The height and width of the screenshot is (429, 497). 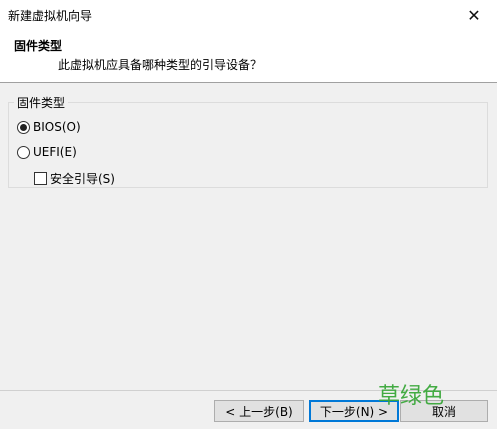 I want to click on uefi-radio: UEFI(E), so click(x=47, y=152).